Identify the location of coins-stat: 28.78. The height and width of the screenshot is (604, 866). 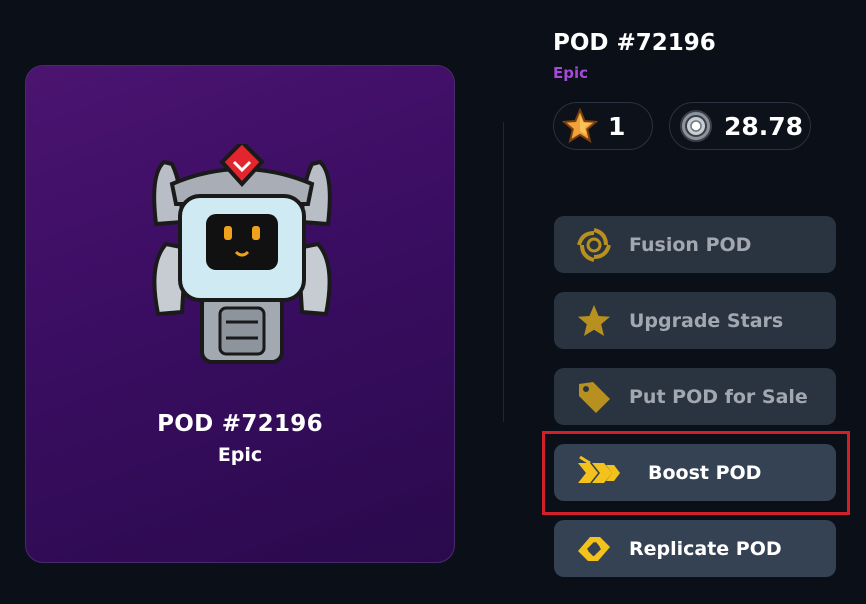
(740, 126).